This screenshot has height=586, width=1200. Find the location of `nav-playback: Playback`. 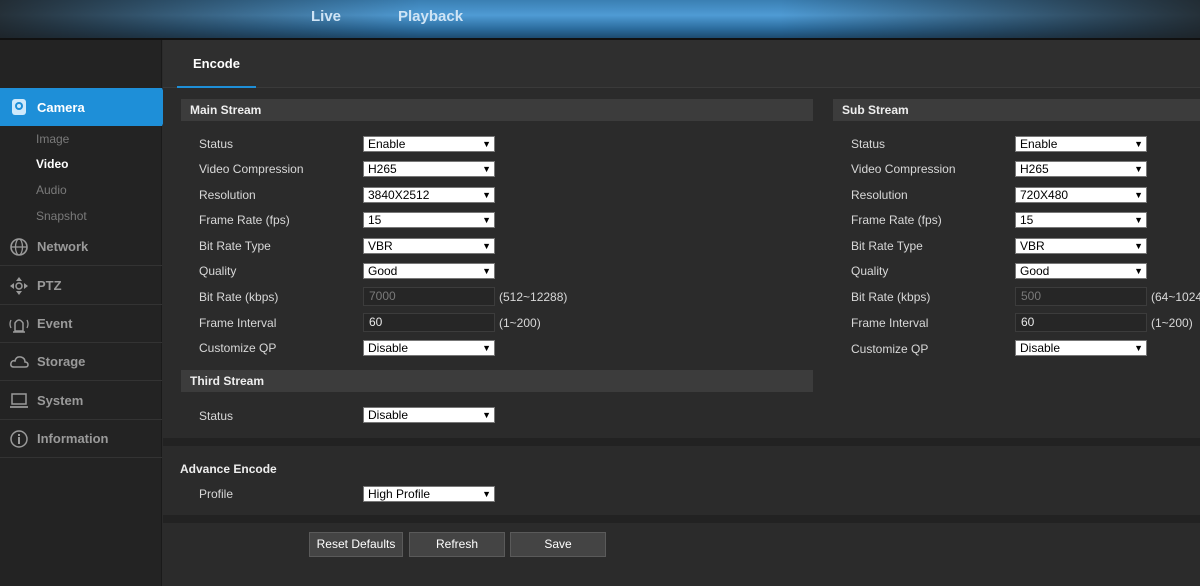

nav-playback: Playback is located at coordinates (430, 16).